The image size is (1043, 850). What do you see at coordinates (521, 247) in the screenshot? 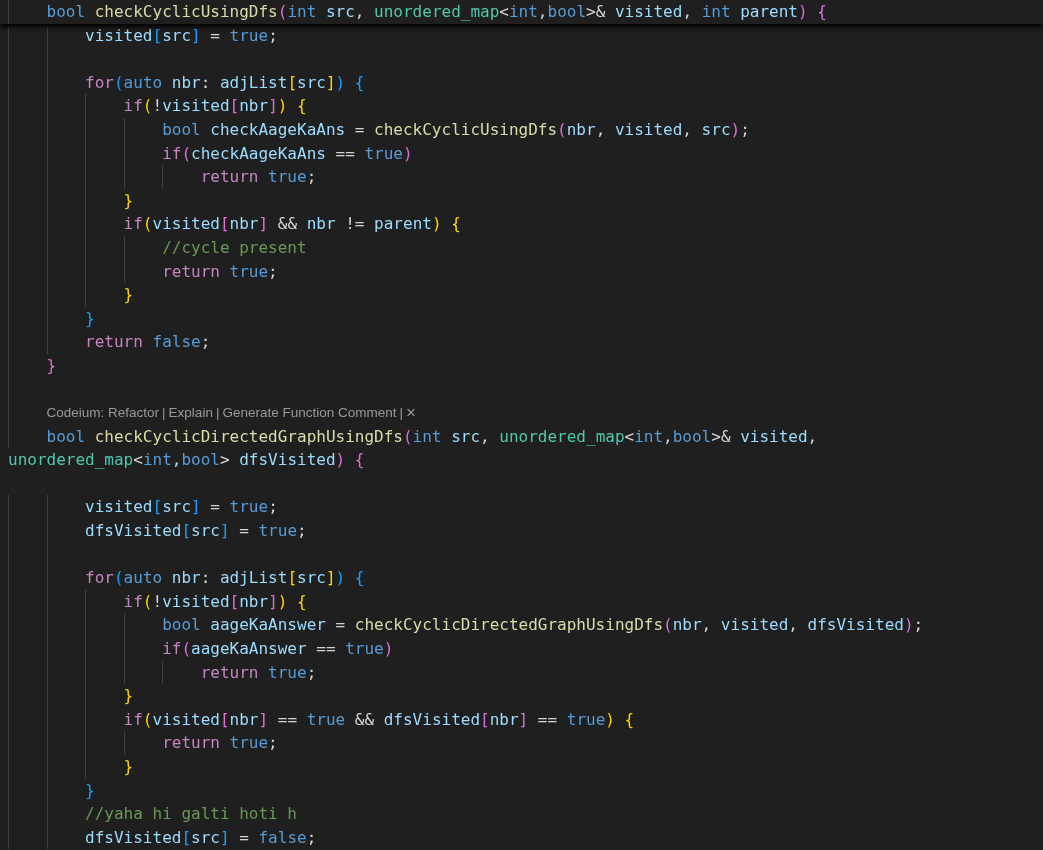
I see `code-line: //cycle present` at bounding box center [521, 247].